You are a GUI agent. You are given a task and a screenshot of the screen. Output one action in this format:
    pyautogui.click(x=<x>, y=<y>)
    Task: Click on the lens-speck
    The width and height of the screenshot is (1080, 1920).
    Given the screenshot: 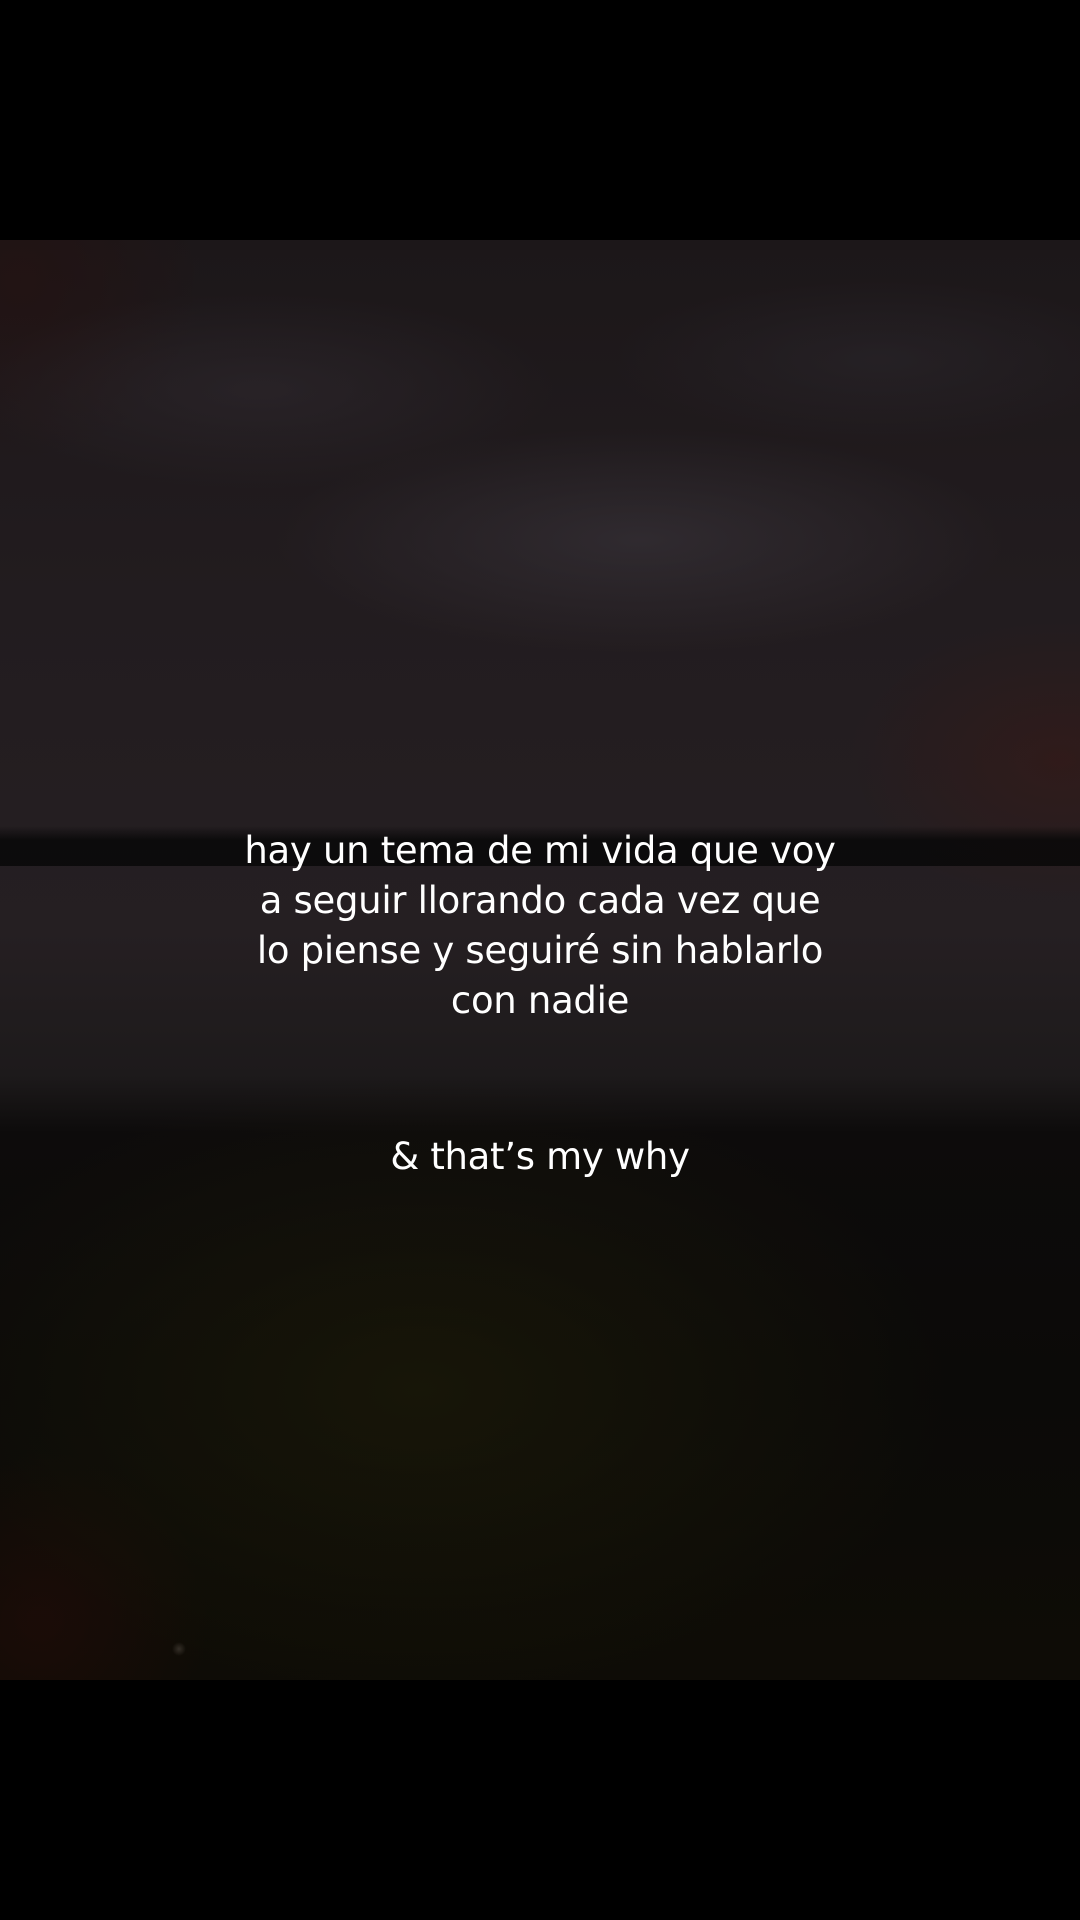 What is the action you would take?
    pyautogui.click(x=179, y=1649)
    